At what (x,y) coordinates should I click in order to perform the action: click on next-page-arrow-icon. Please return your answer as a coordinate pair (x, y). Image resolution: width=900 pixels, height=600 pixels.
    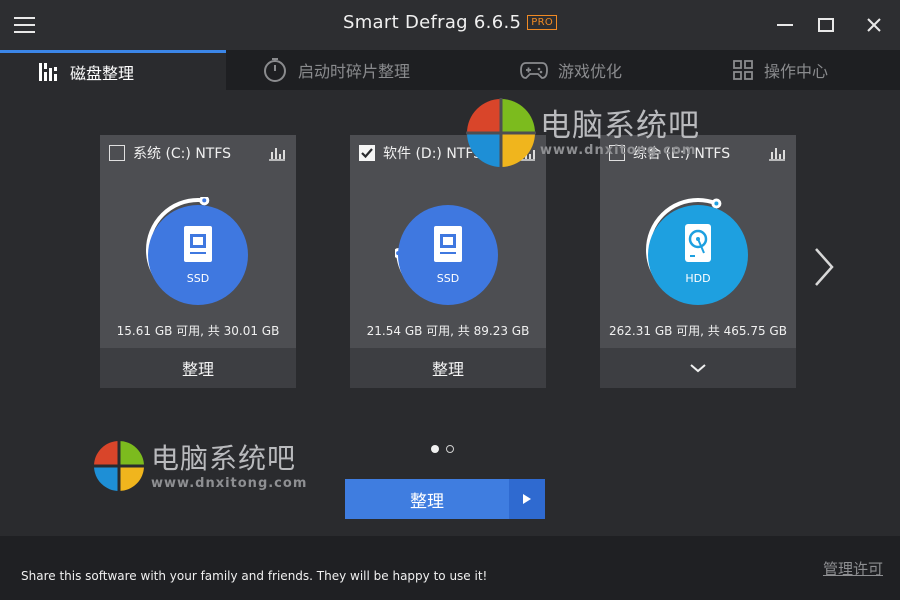
    Looking at the image, I should click on (824, 267).